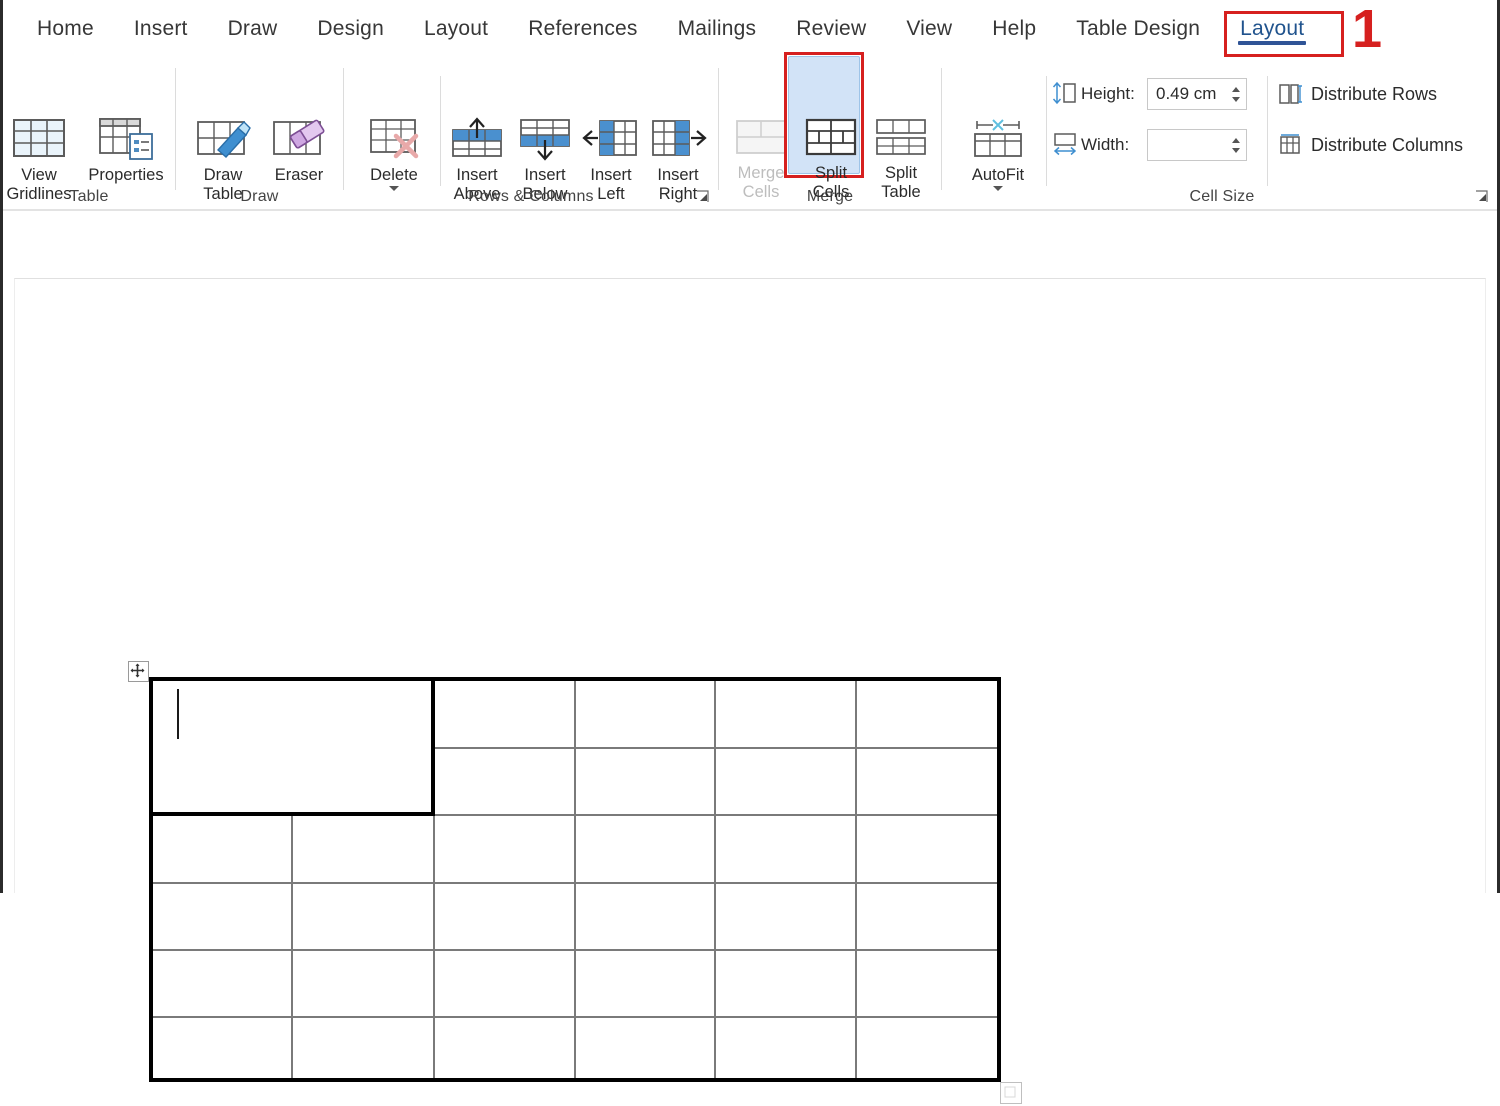 Image resolution: width=1500 pixels, height=1106 pixels. I want to click on cell-size-inner-separator, so click(1046, 131).